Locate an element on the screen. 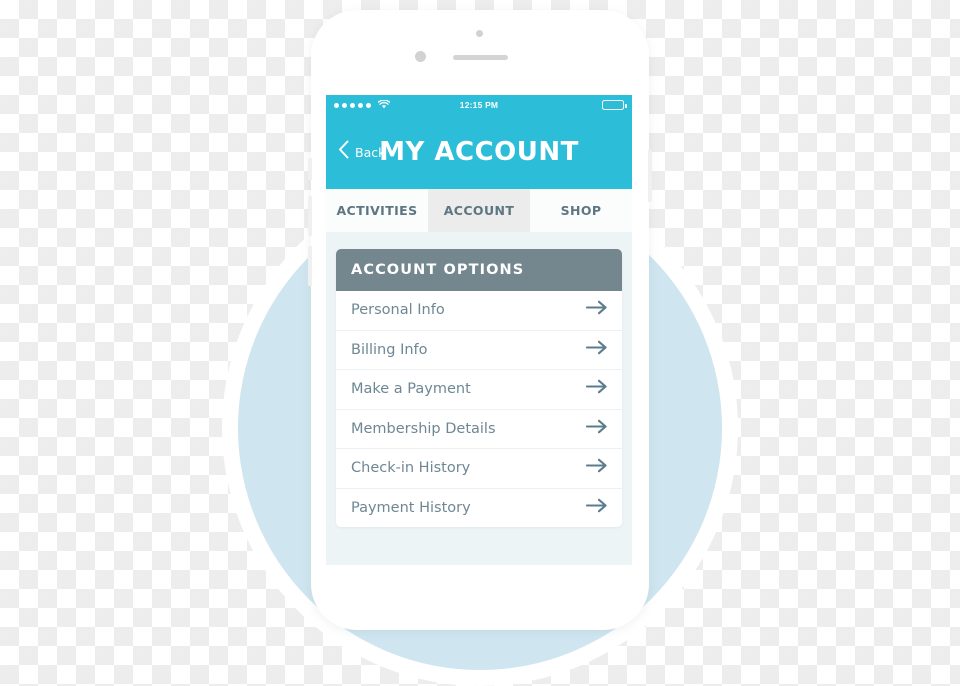 The image size is (960, 686). account-options-header: ACCOUNT OPTIONS is located at coordinates (479, 270).